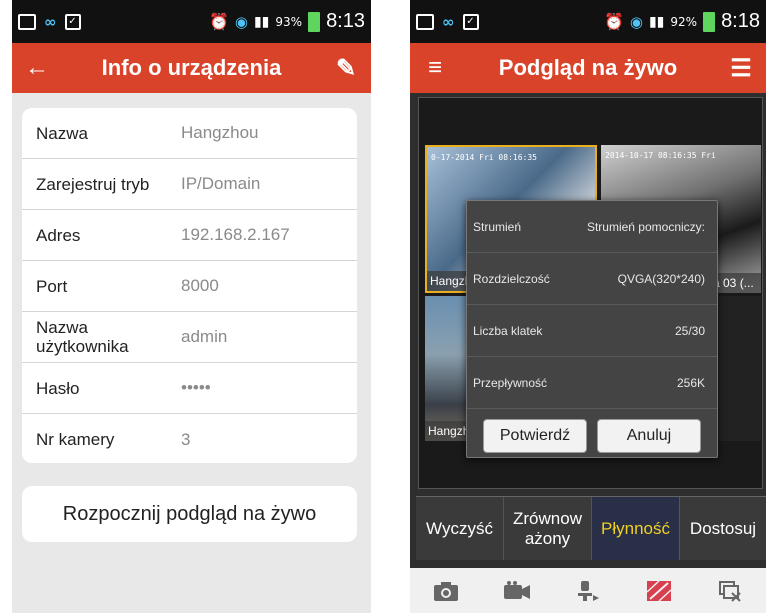  I want to click on video-record-icon, so click(517, 591).